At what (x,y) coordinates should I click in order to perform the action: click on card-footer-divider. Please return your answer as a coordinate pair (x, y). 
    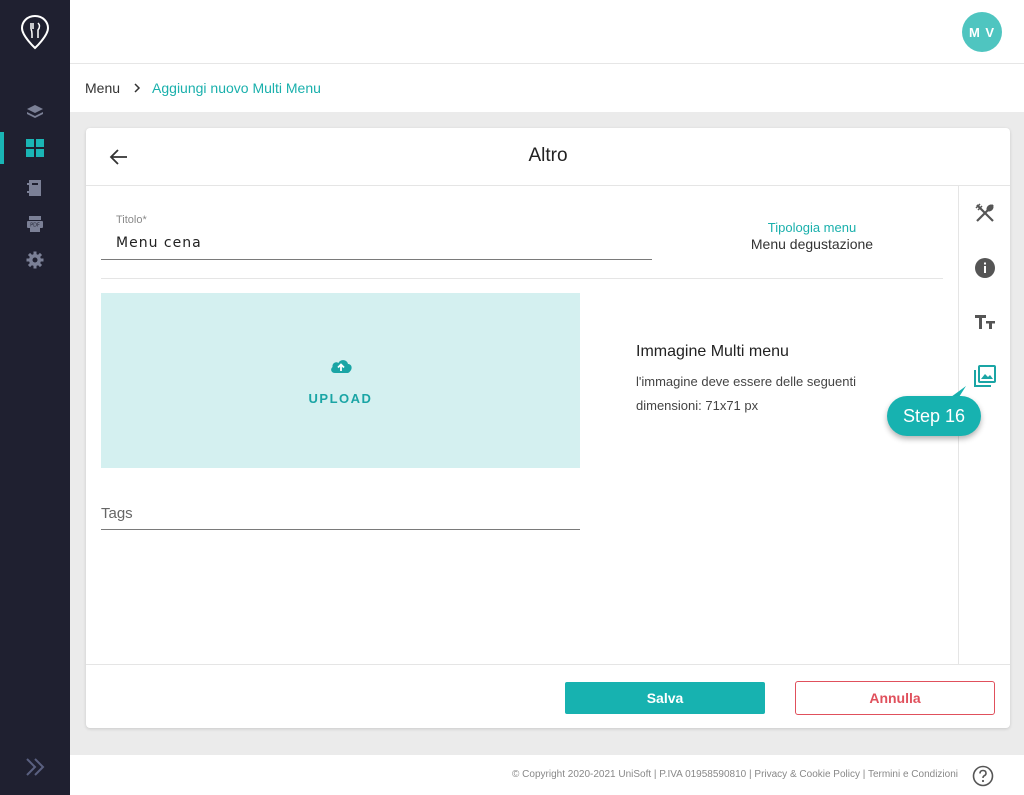
    Looking at the image, I should click on (548, 664).